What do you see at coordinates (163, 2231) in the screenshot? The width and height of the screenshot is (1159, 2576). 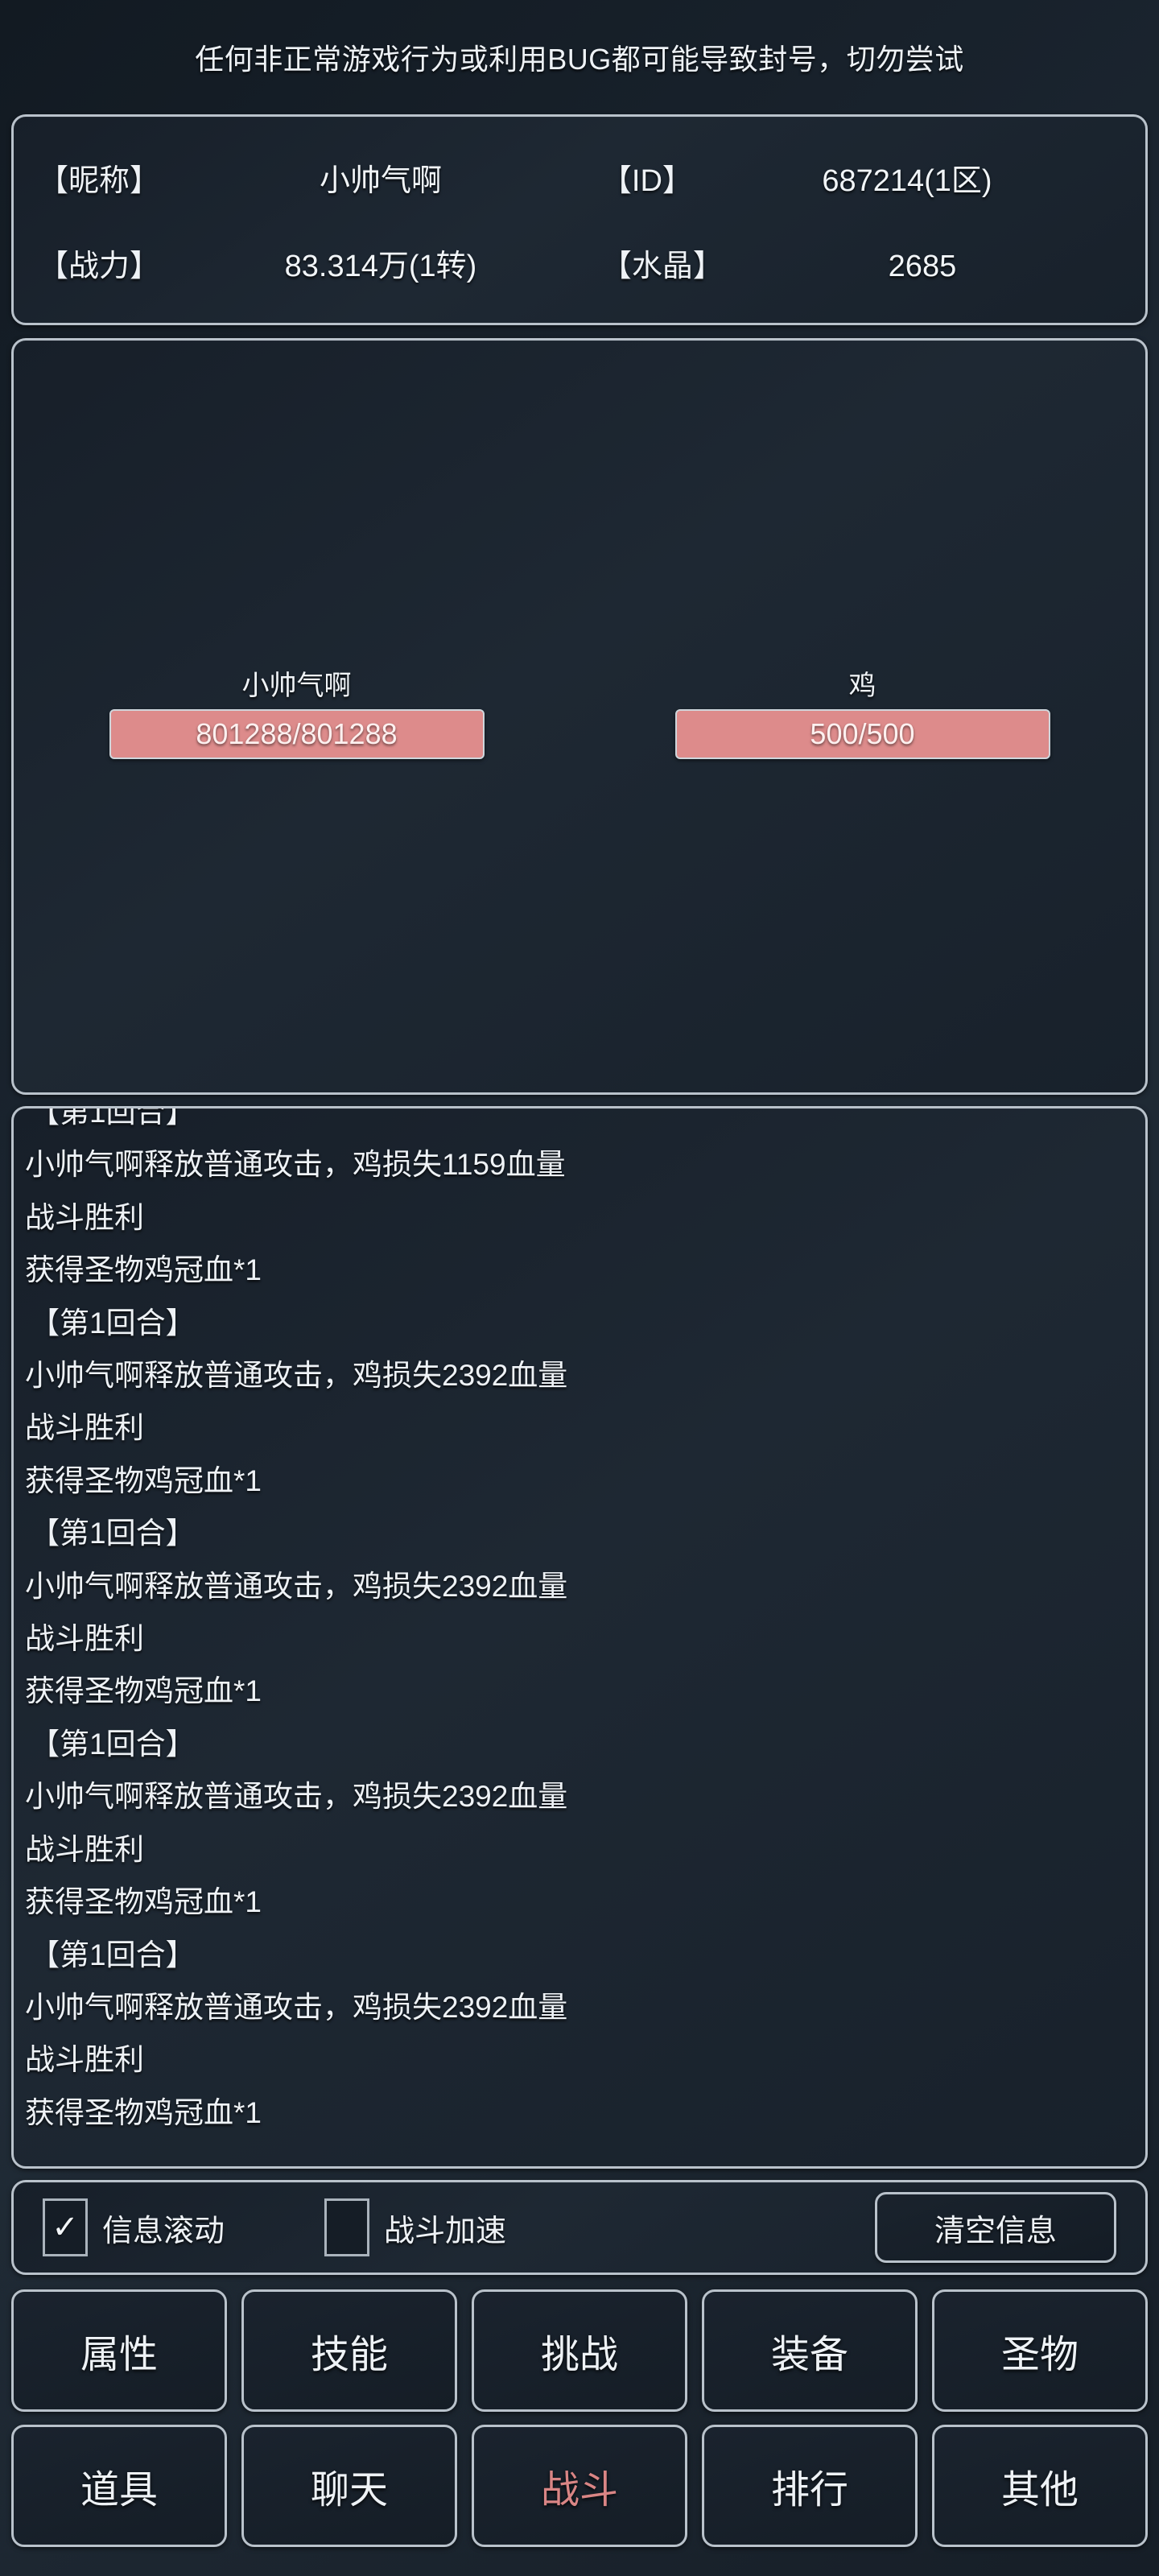 I see `scroll-messages-label: 信息滚动` at bounding box center [163, 2231].